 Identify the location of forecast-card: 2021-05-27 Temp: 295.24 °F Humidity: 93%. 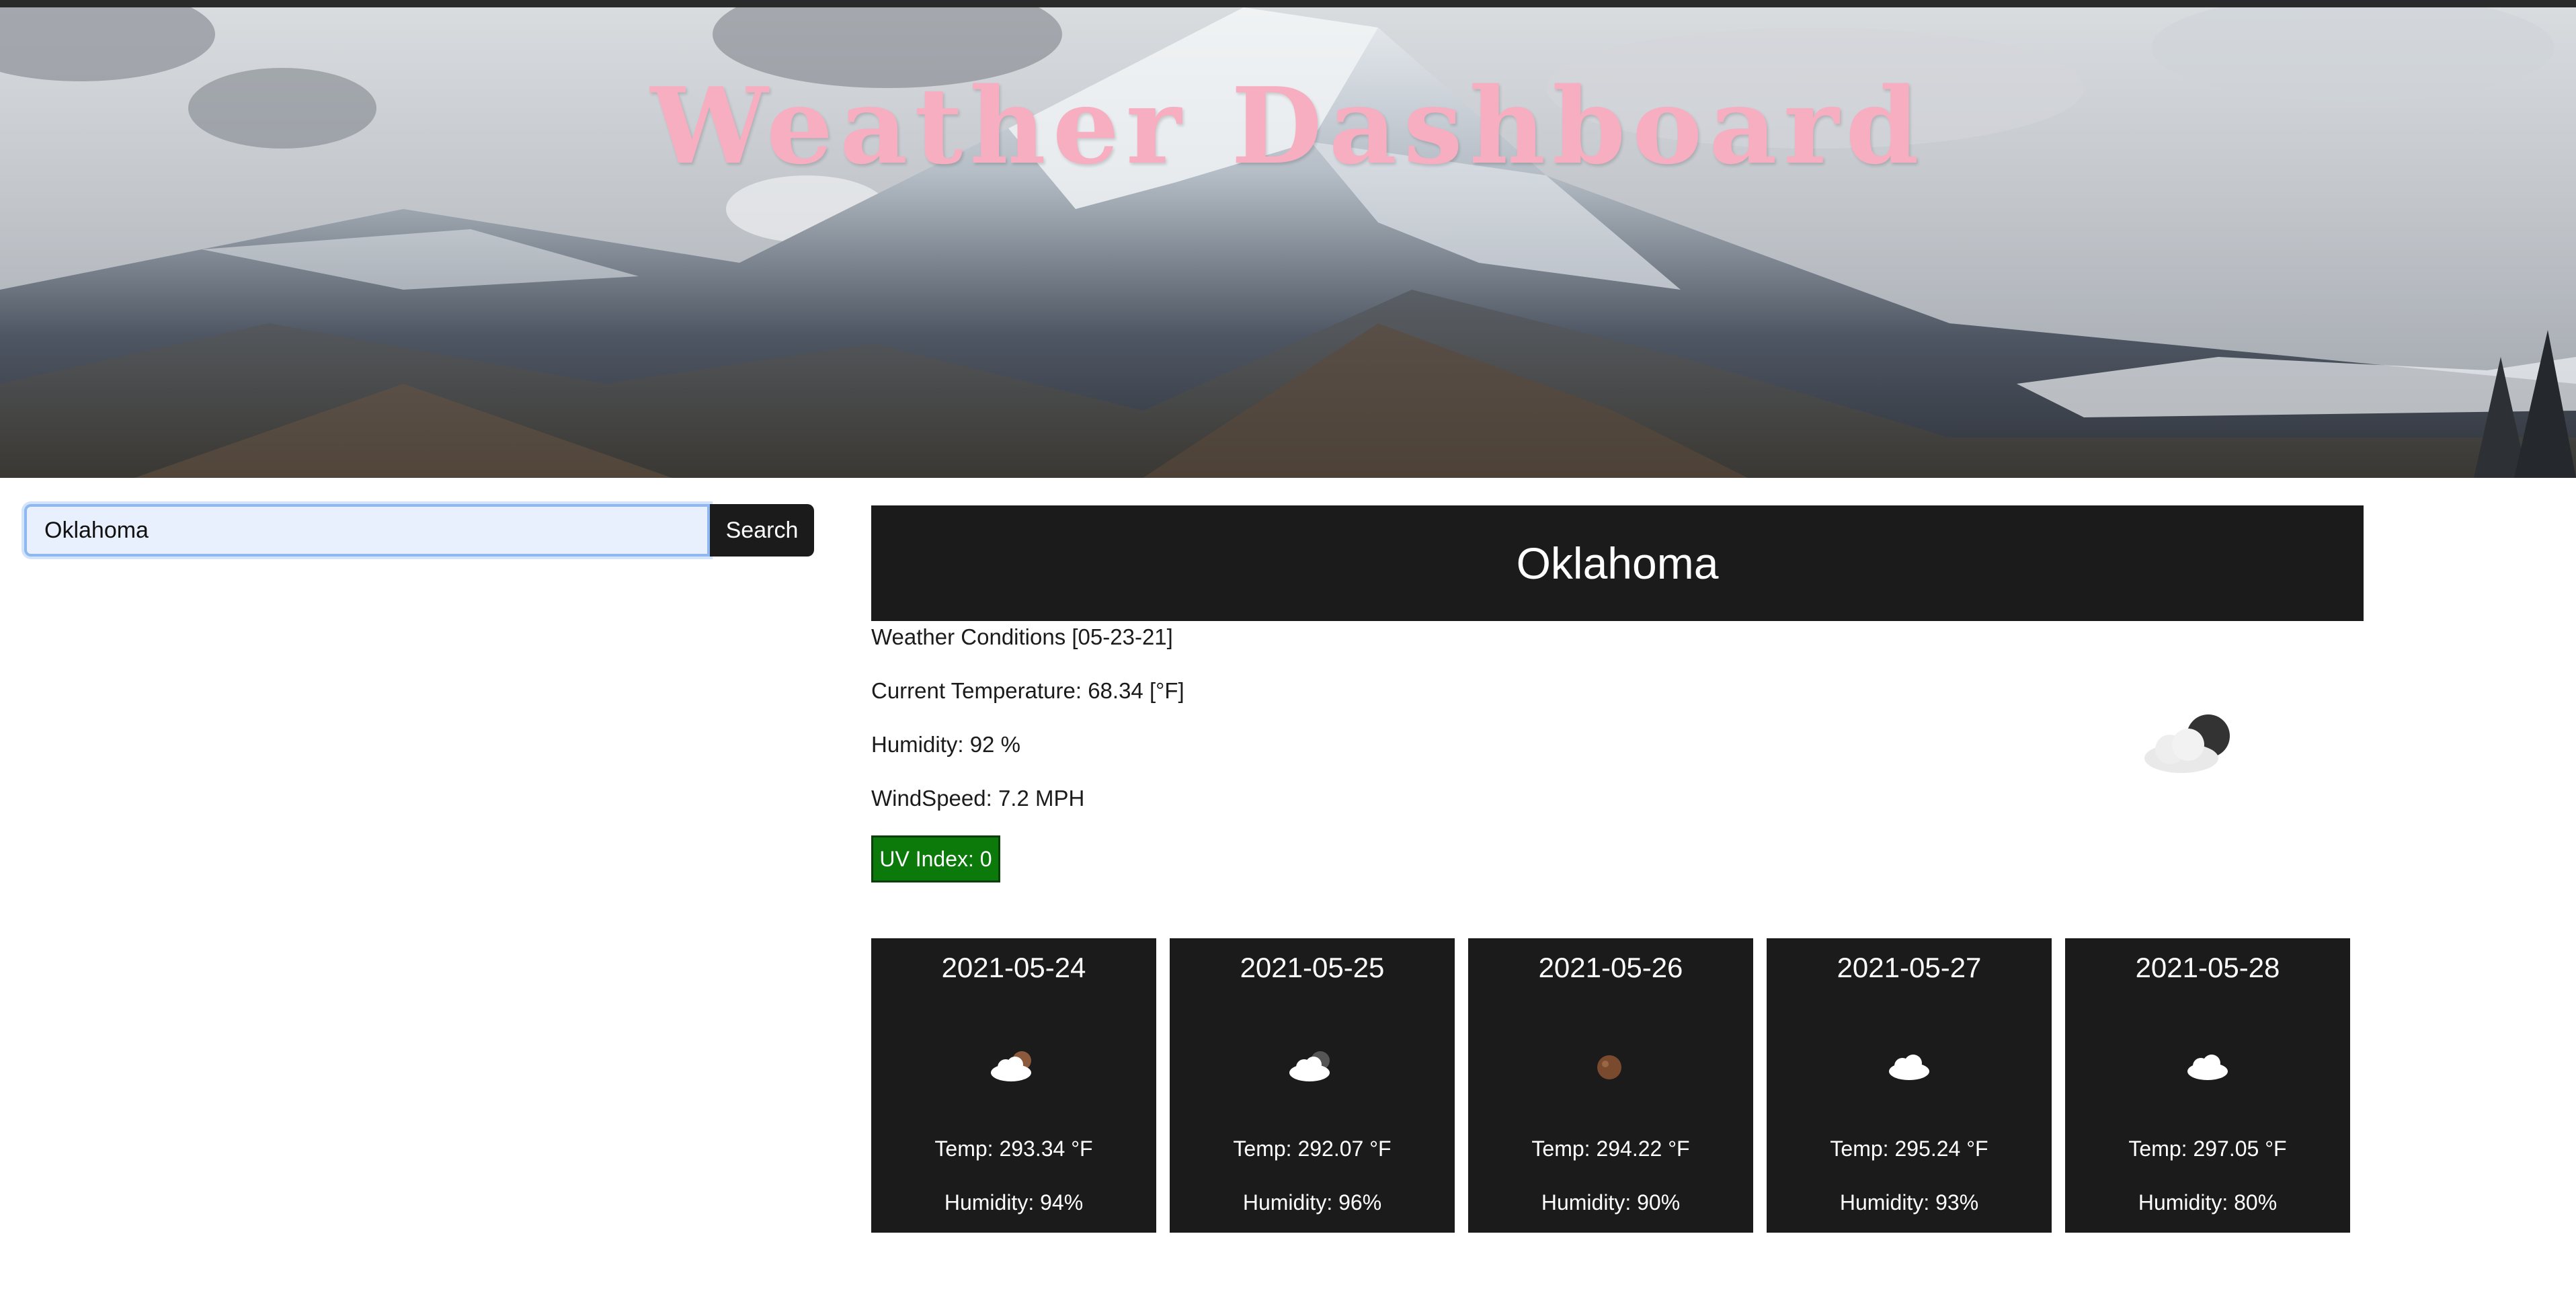
(1909, 1086).